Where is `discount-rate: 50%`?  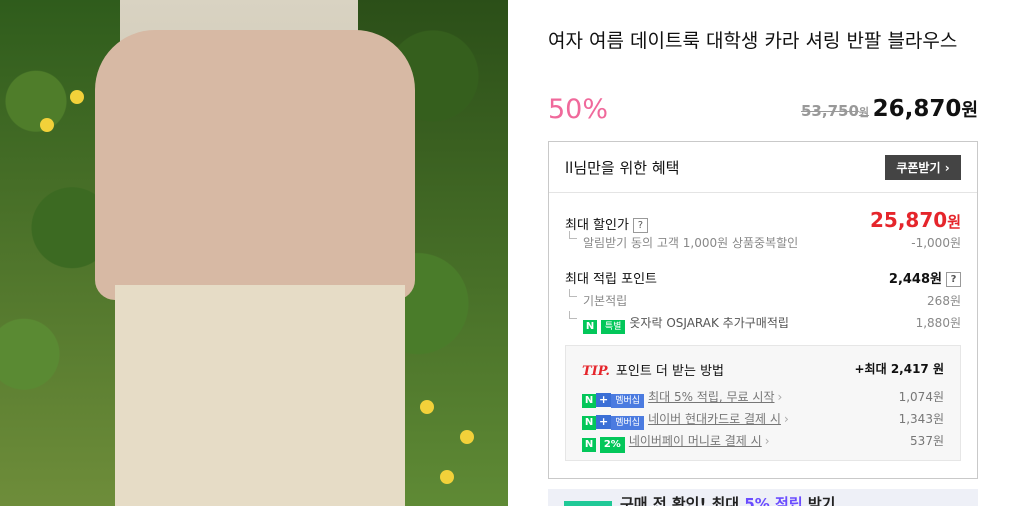 discount-rate: 50% is located at coordinates (578, 109).